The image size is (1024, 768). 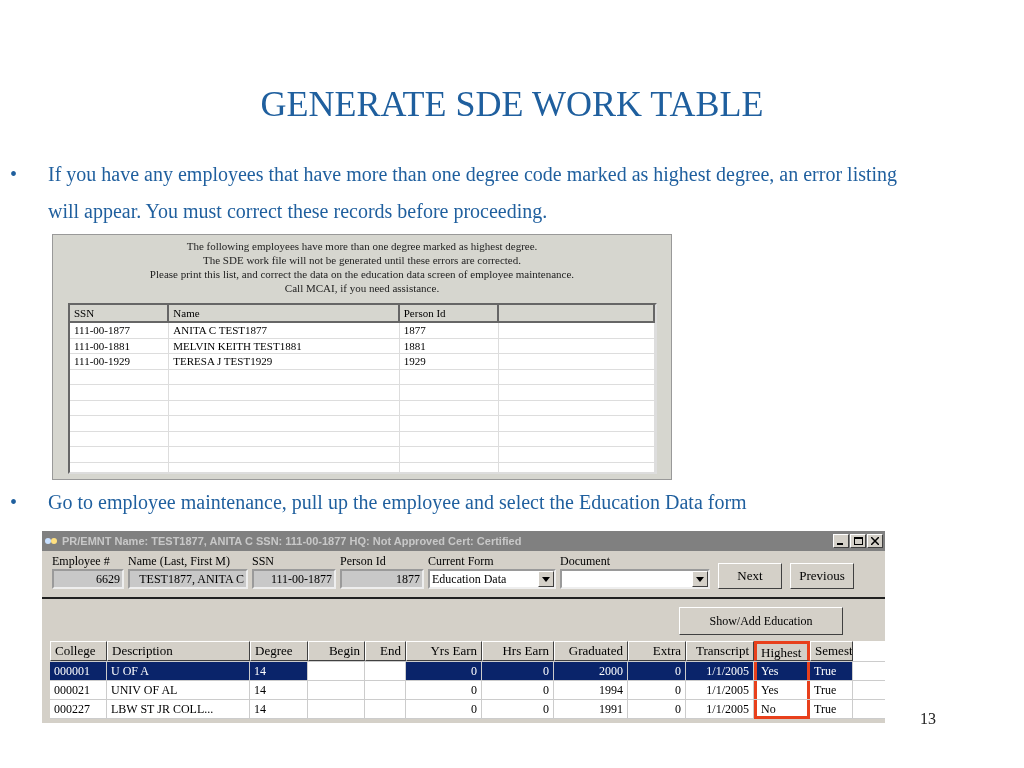 I want to click on nav-button: Next, so click(x=750, y=576).